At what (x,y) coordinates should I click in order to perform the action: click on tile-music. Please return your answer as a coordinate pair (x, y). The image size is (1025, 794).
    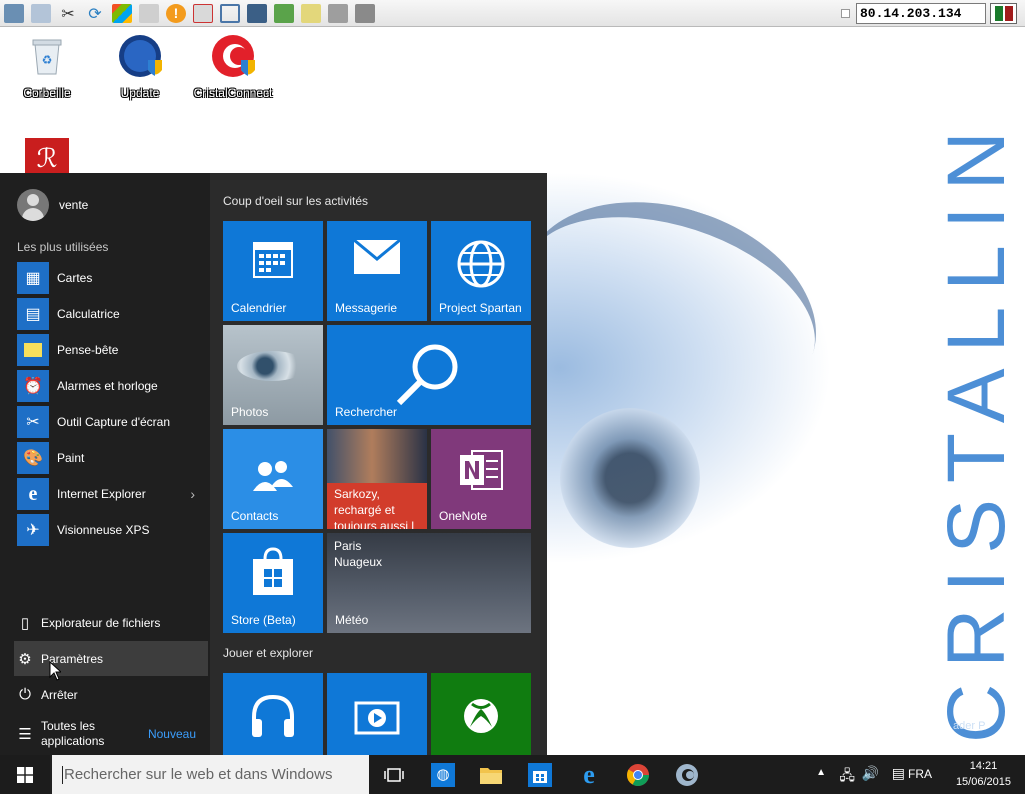
    Looking at the image, I should click on (273, 714).